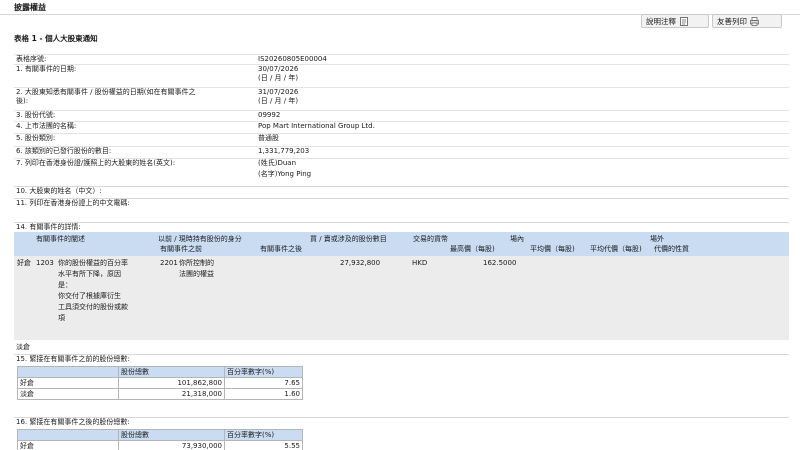 Image resolution: width=800 pixels, height=450 pixels. What do you see at coordinates (316, 126) in the screenshot?
I see `field-value: Pop Mart International Group Ltd.` at bounding box center [316, 126].